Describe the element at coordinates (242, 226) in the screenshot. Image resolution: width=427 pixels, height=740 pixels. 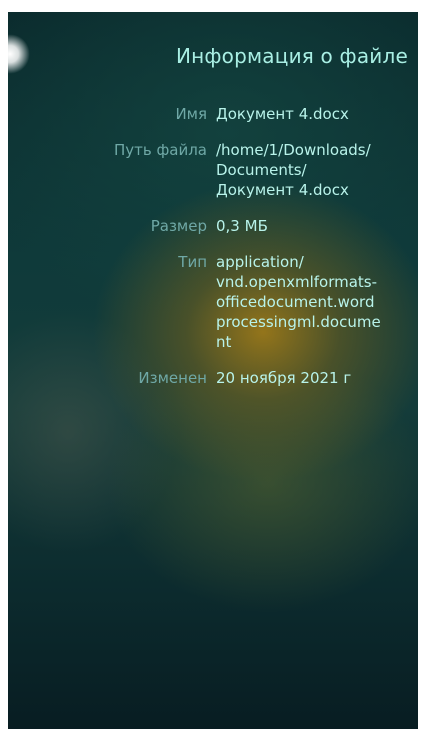
I see `detail-value-size: 0,3 МБ` at that location.